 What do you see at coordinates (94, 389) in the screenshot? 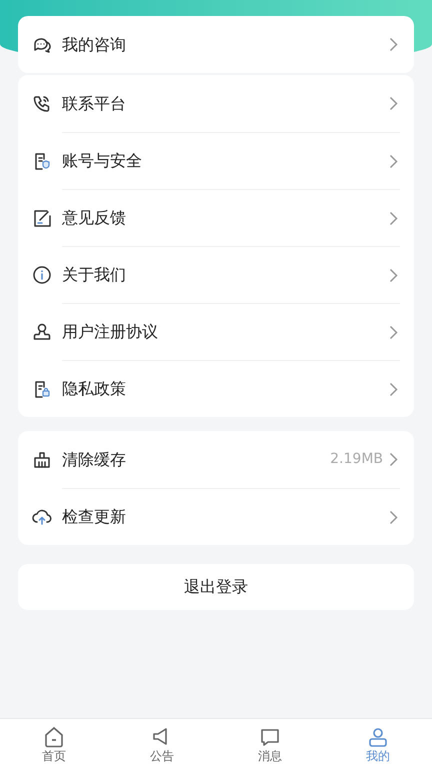
I see `menu-item-label: 隐私政策` at bounding box center [94, 389].